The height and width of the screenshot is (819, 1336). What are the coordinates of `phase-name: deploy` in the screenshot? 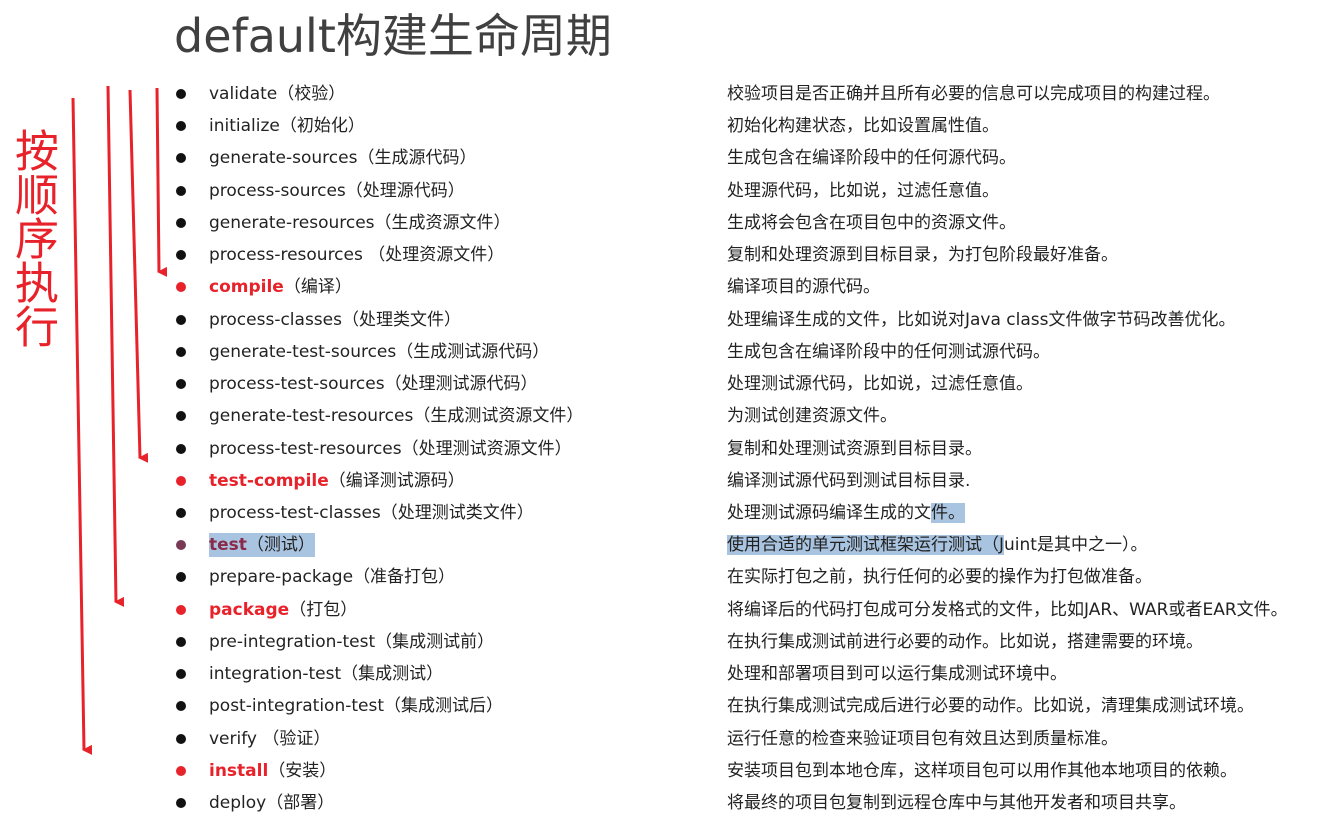 It's located at (238, 803).